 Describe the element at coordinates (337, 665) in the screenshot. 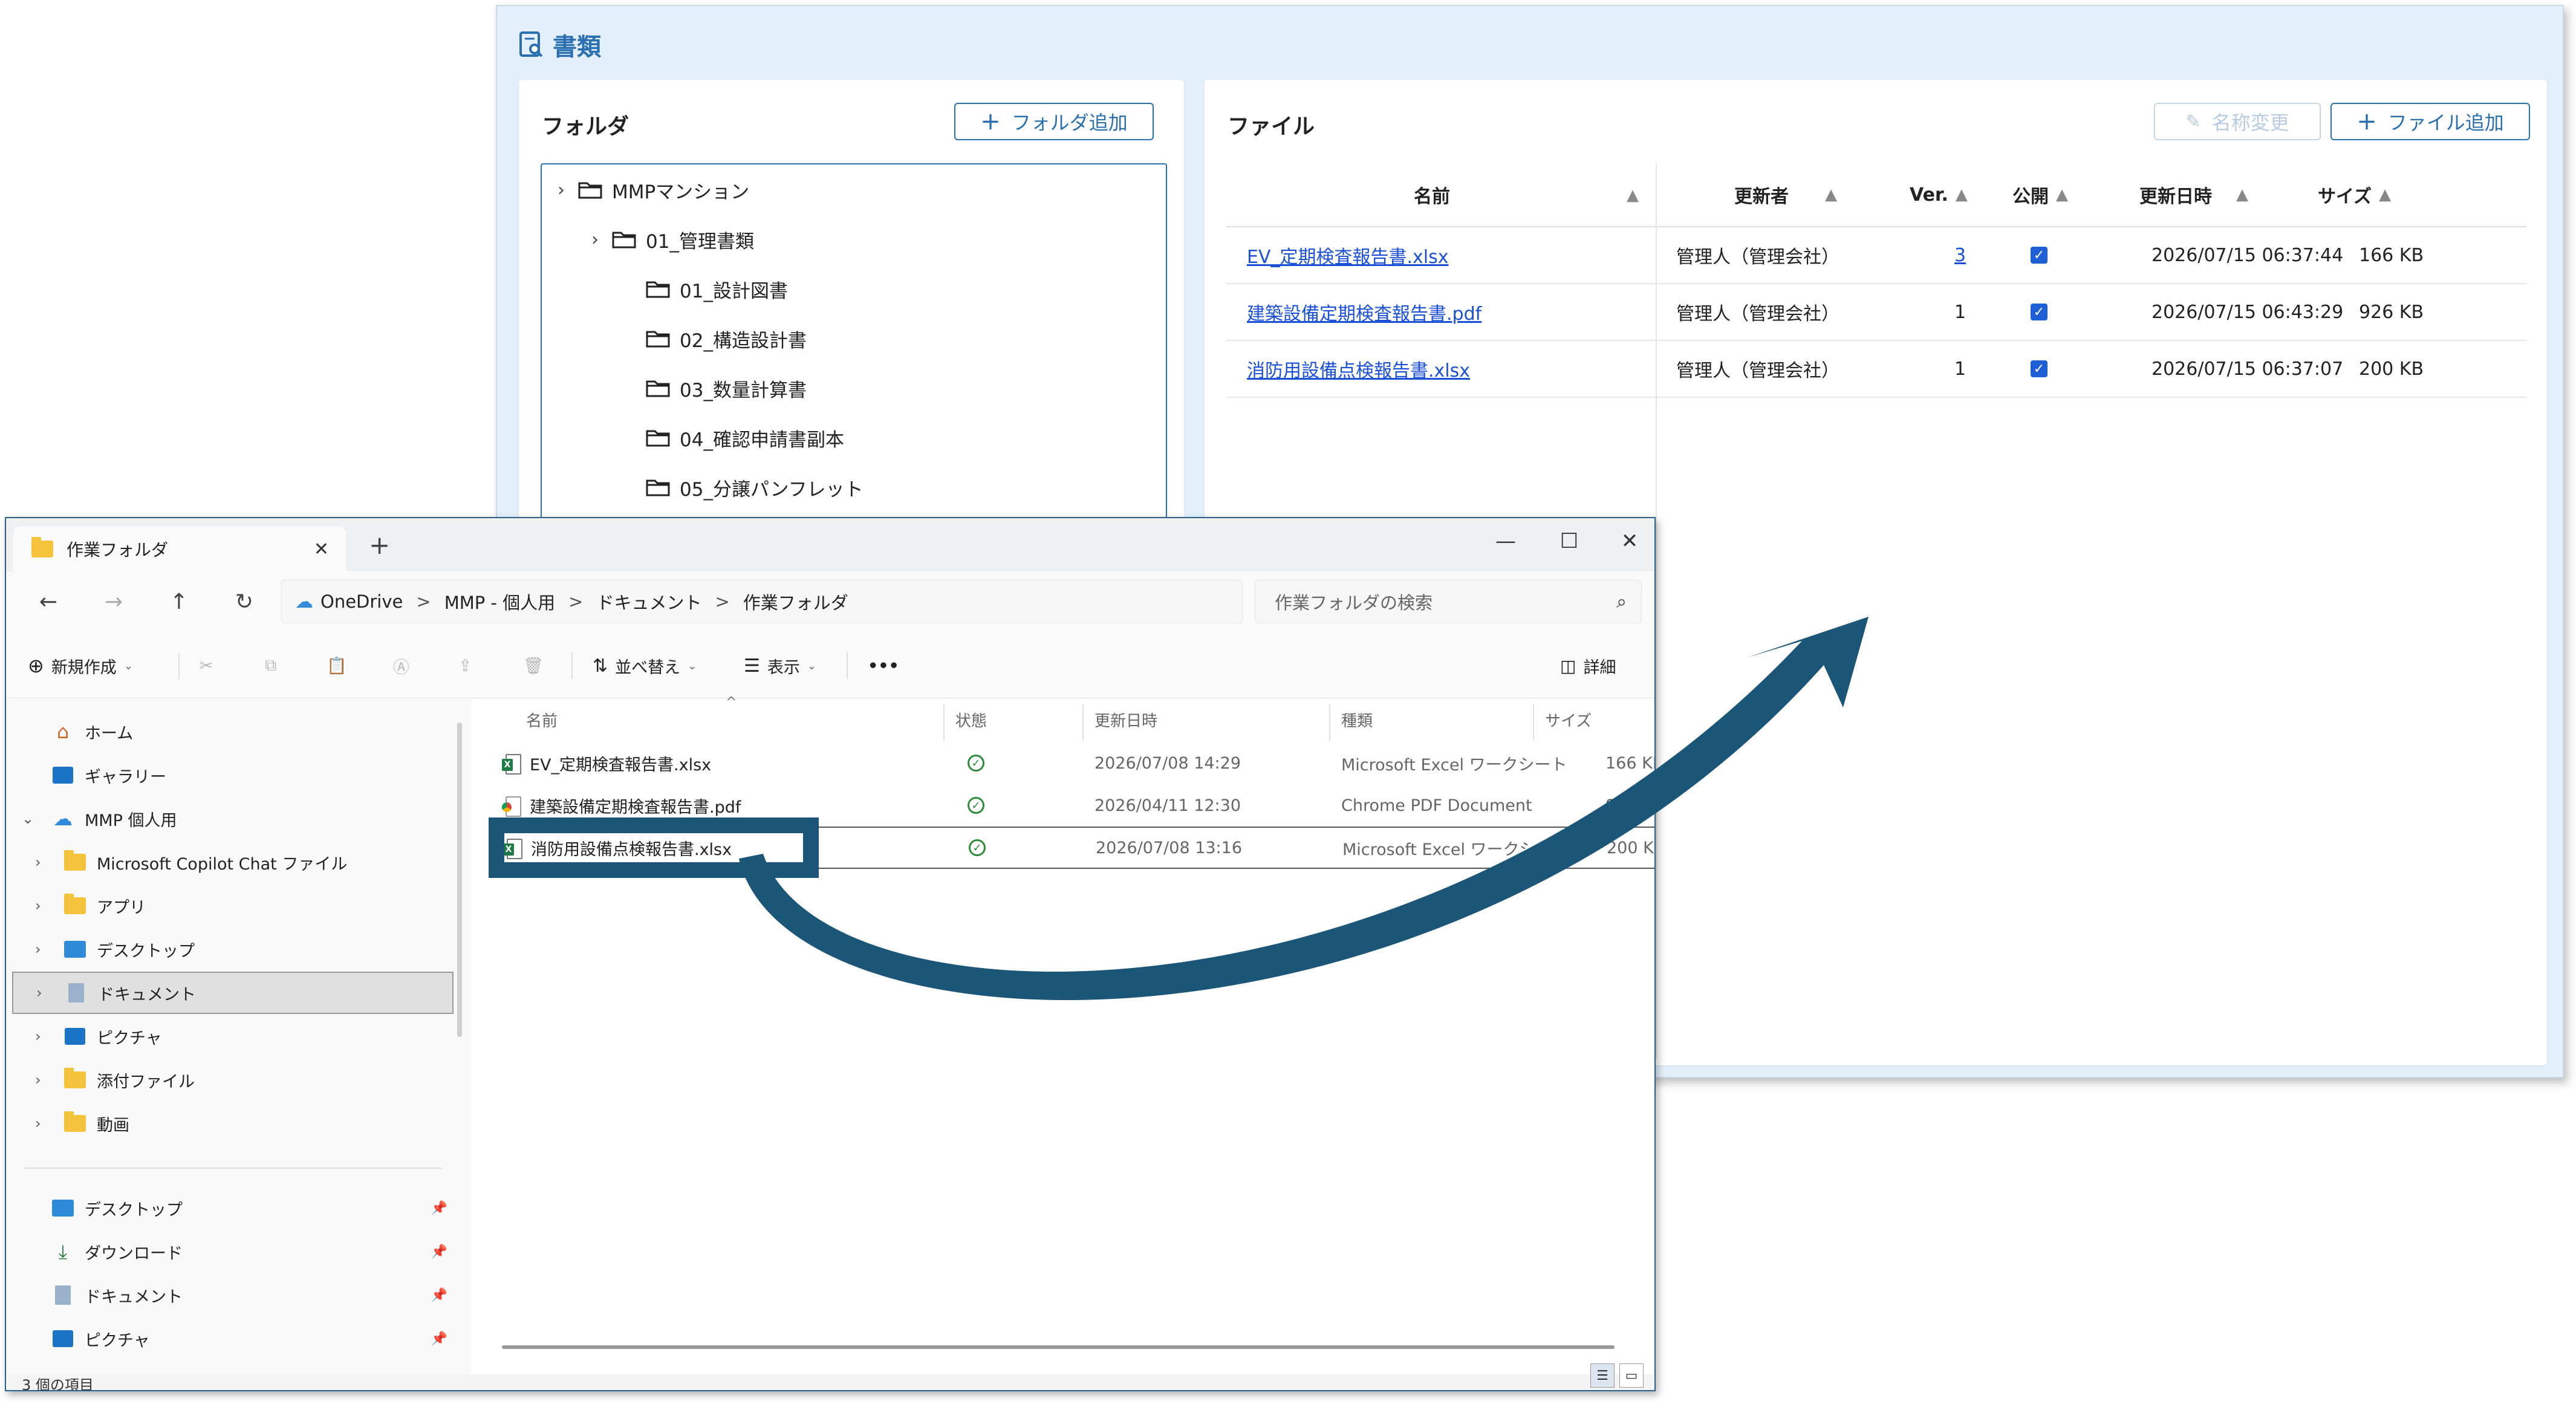

I see `paste-icon: 📋` at that location.